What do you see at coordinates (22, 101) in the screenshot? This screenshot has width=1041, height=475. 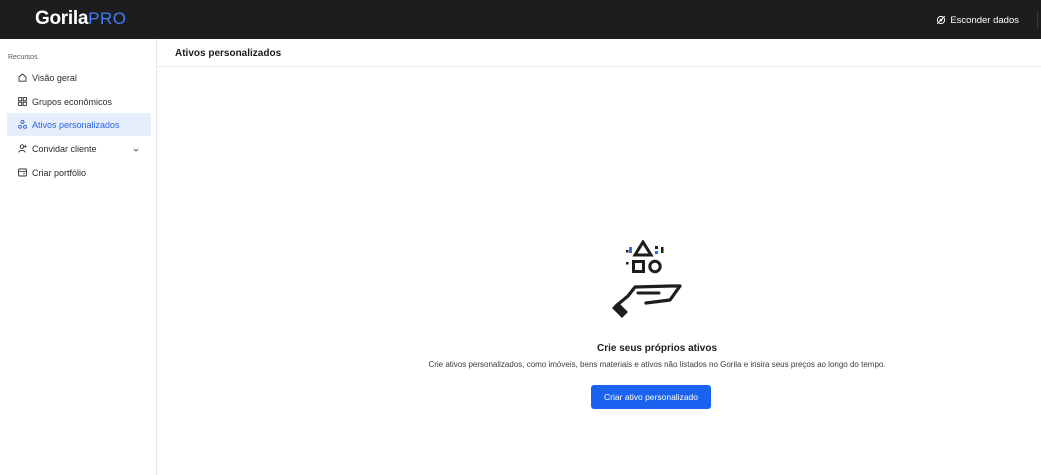 I see `groups-icon` at bounding box center [22, 101].